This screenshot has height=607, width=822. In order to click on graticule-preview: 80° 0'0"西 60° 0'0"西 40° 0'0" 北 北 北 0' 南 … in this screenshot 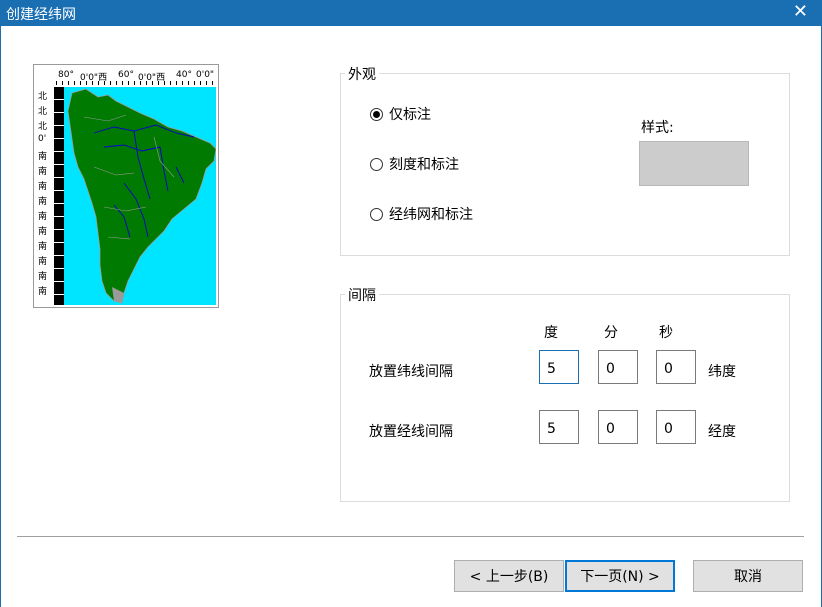, I will do `click(126, 186)`.